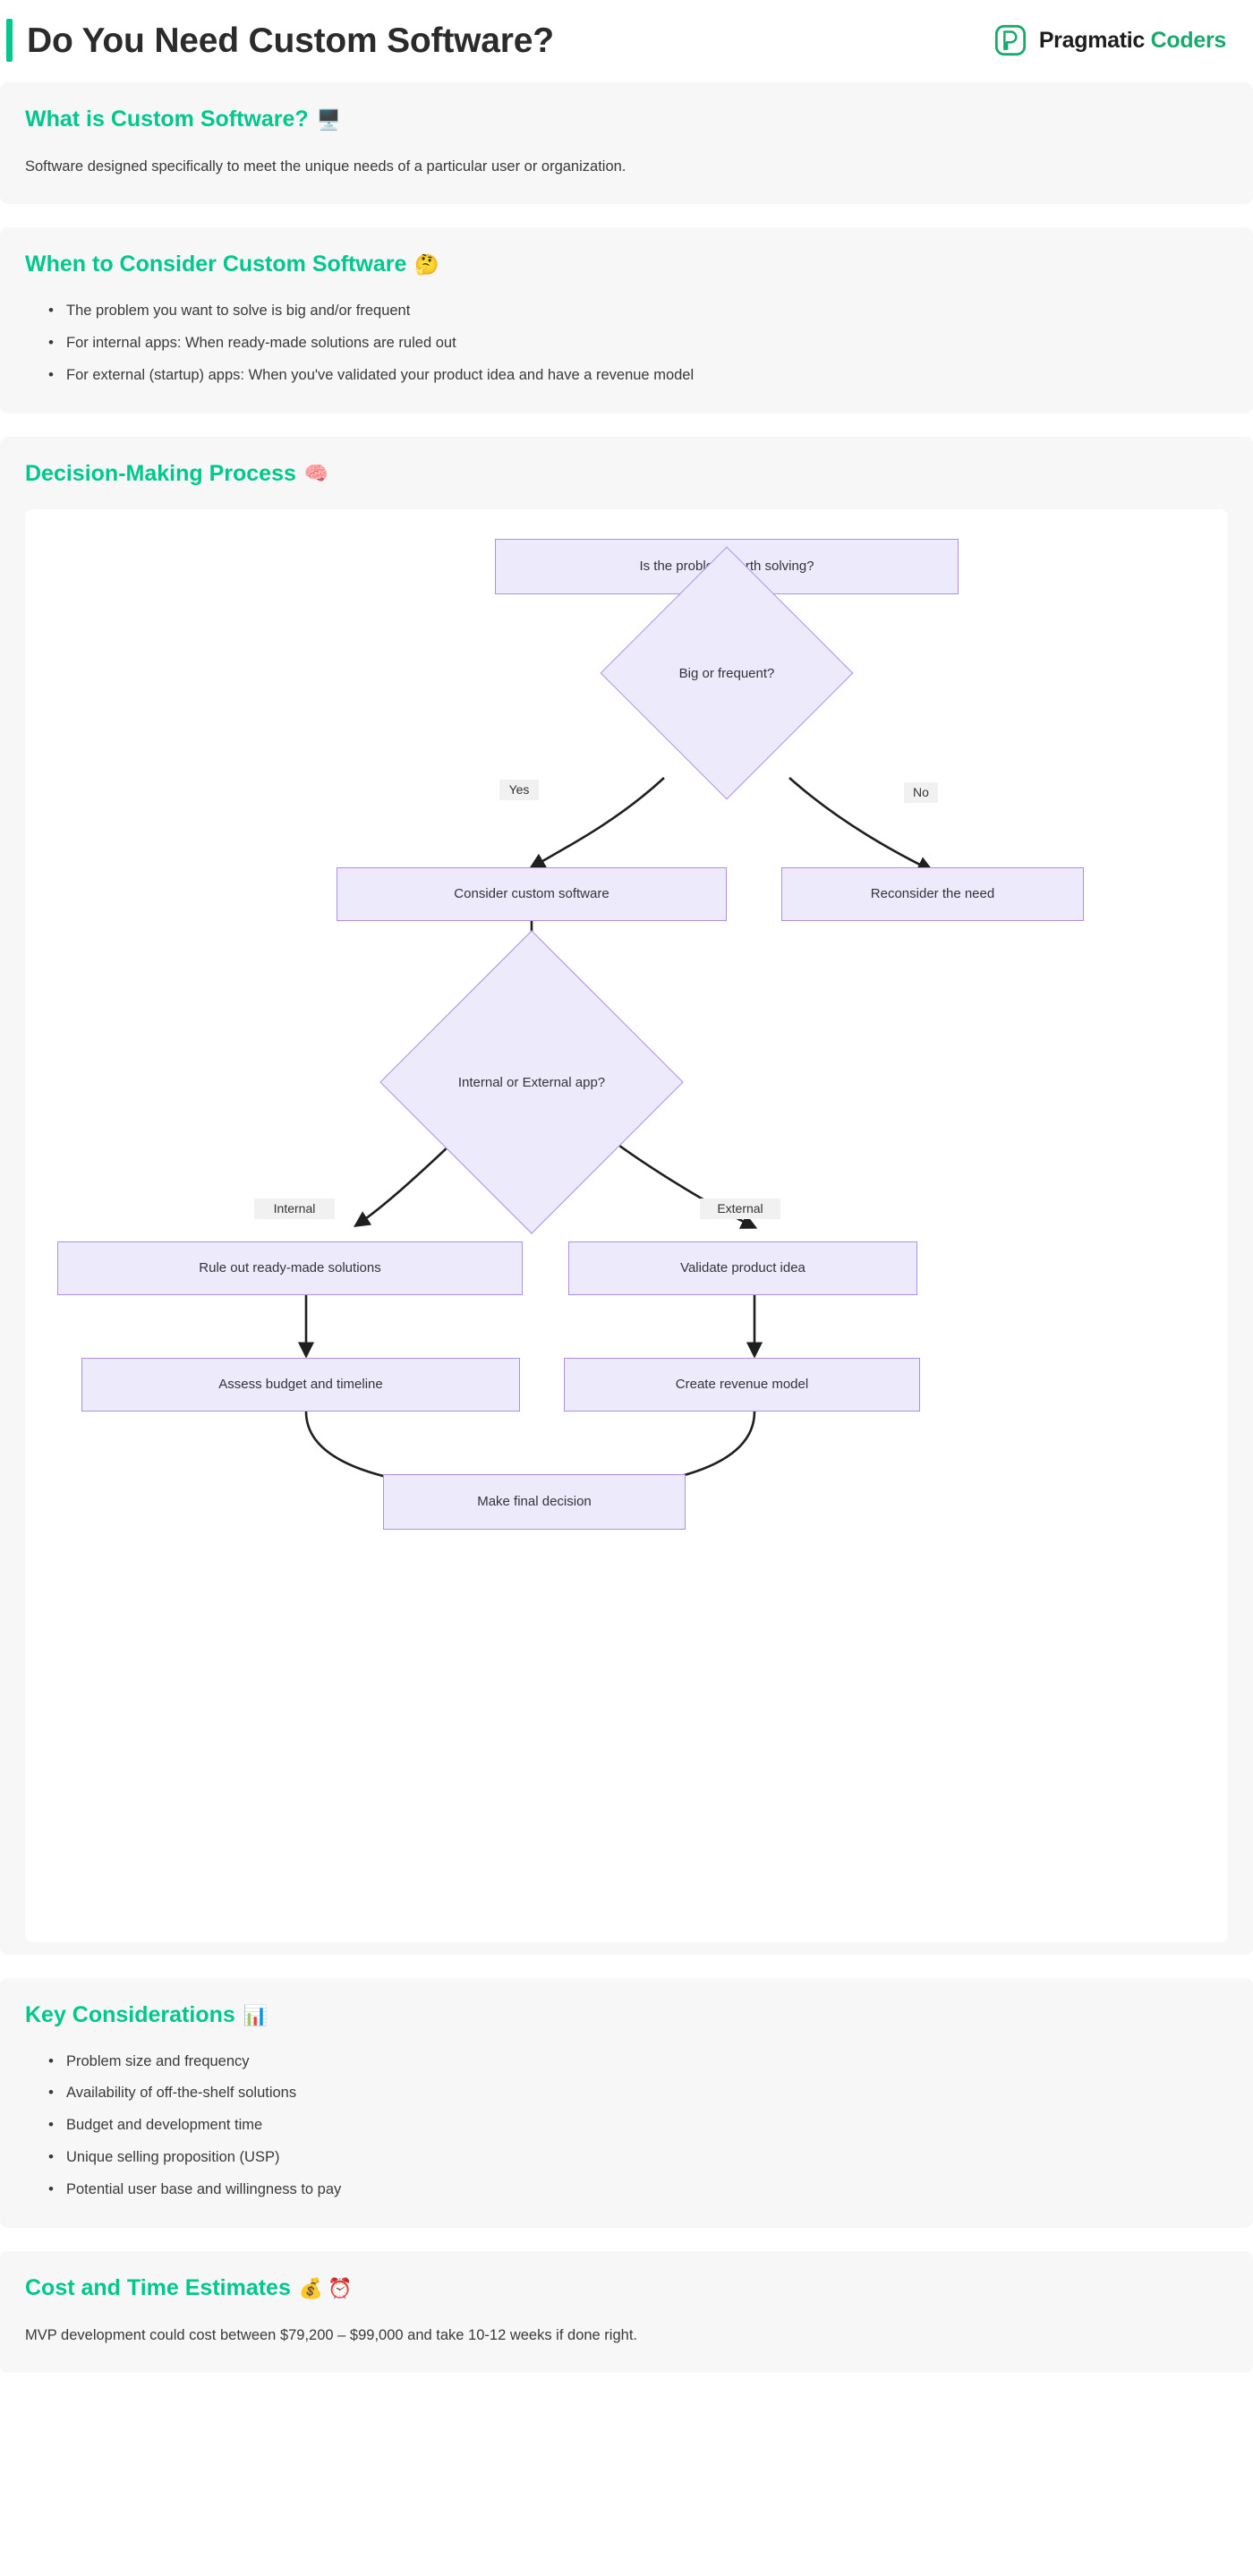 This screenshot has height=2576, width=1253. What do you see at coordinates (921, 792) in the screenshot?
I see `edge-label-no: No` at bounding box center [921, 792].